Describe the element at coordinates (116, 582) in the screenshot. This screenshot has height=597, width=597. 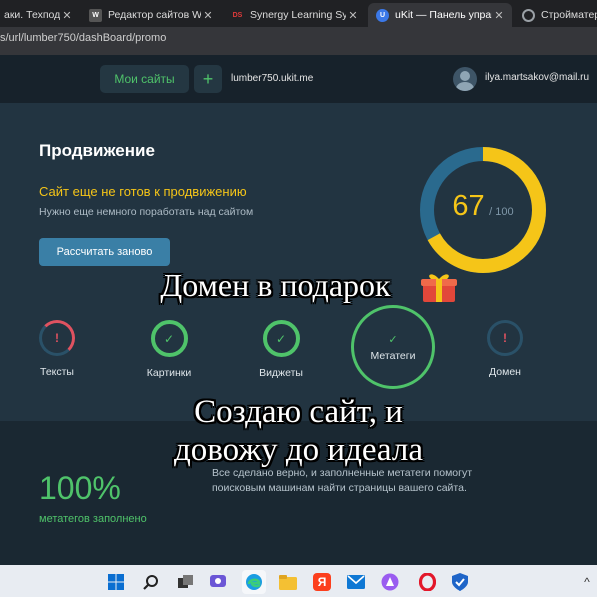
I see `windows-icon` at that location.